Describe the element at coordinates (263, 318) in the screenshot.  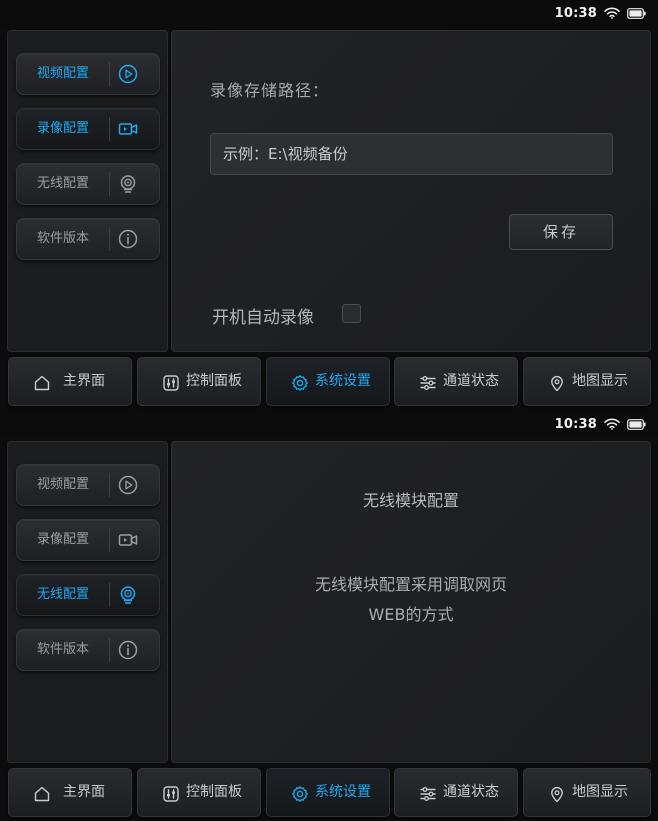
I see `auto-record-label: 开机自动录像` at that location.